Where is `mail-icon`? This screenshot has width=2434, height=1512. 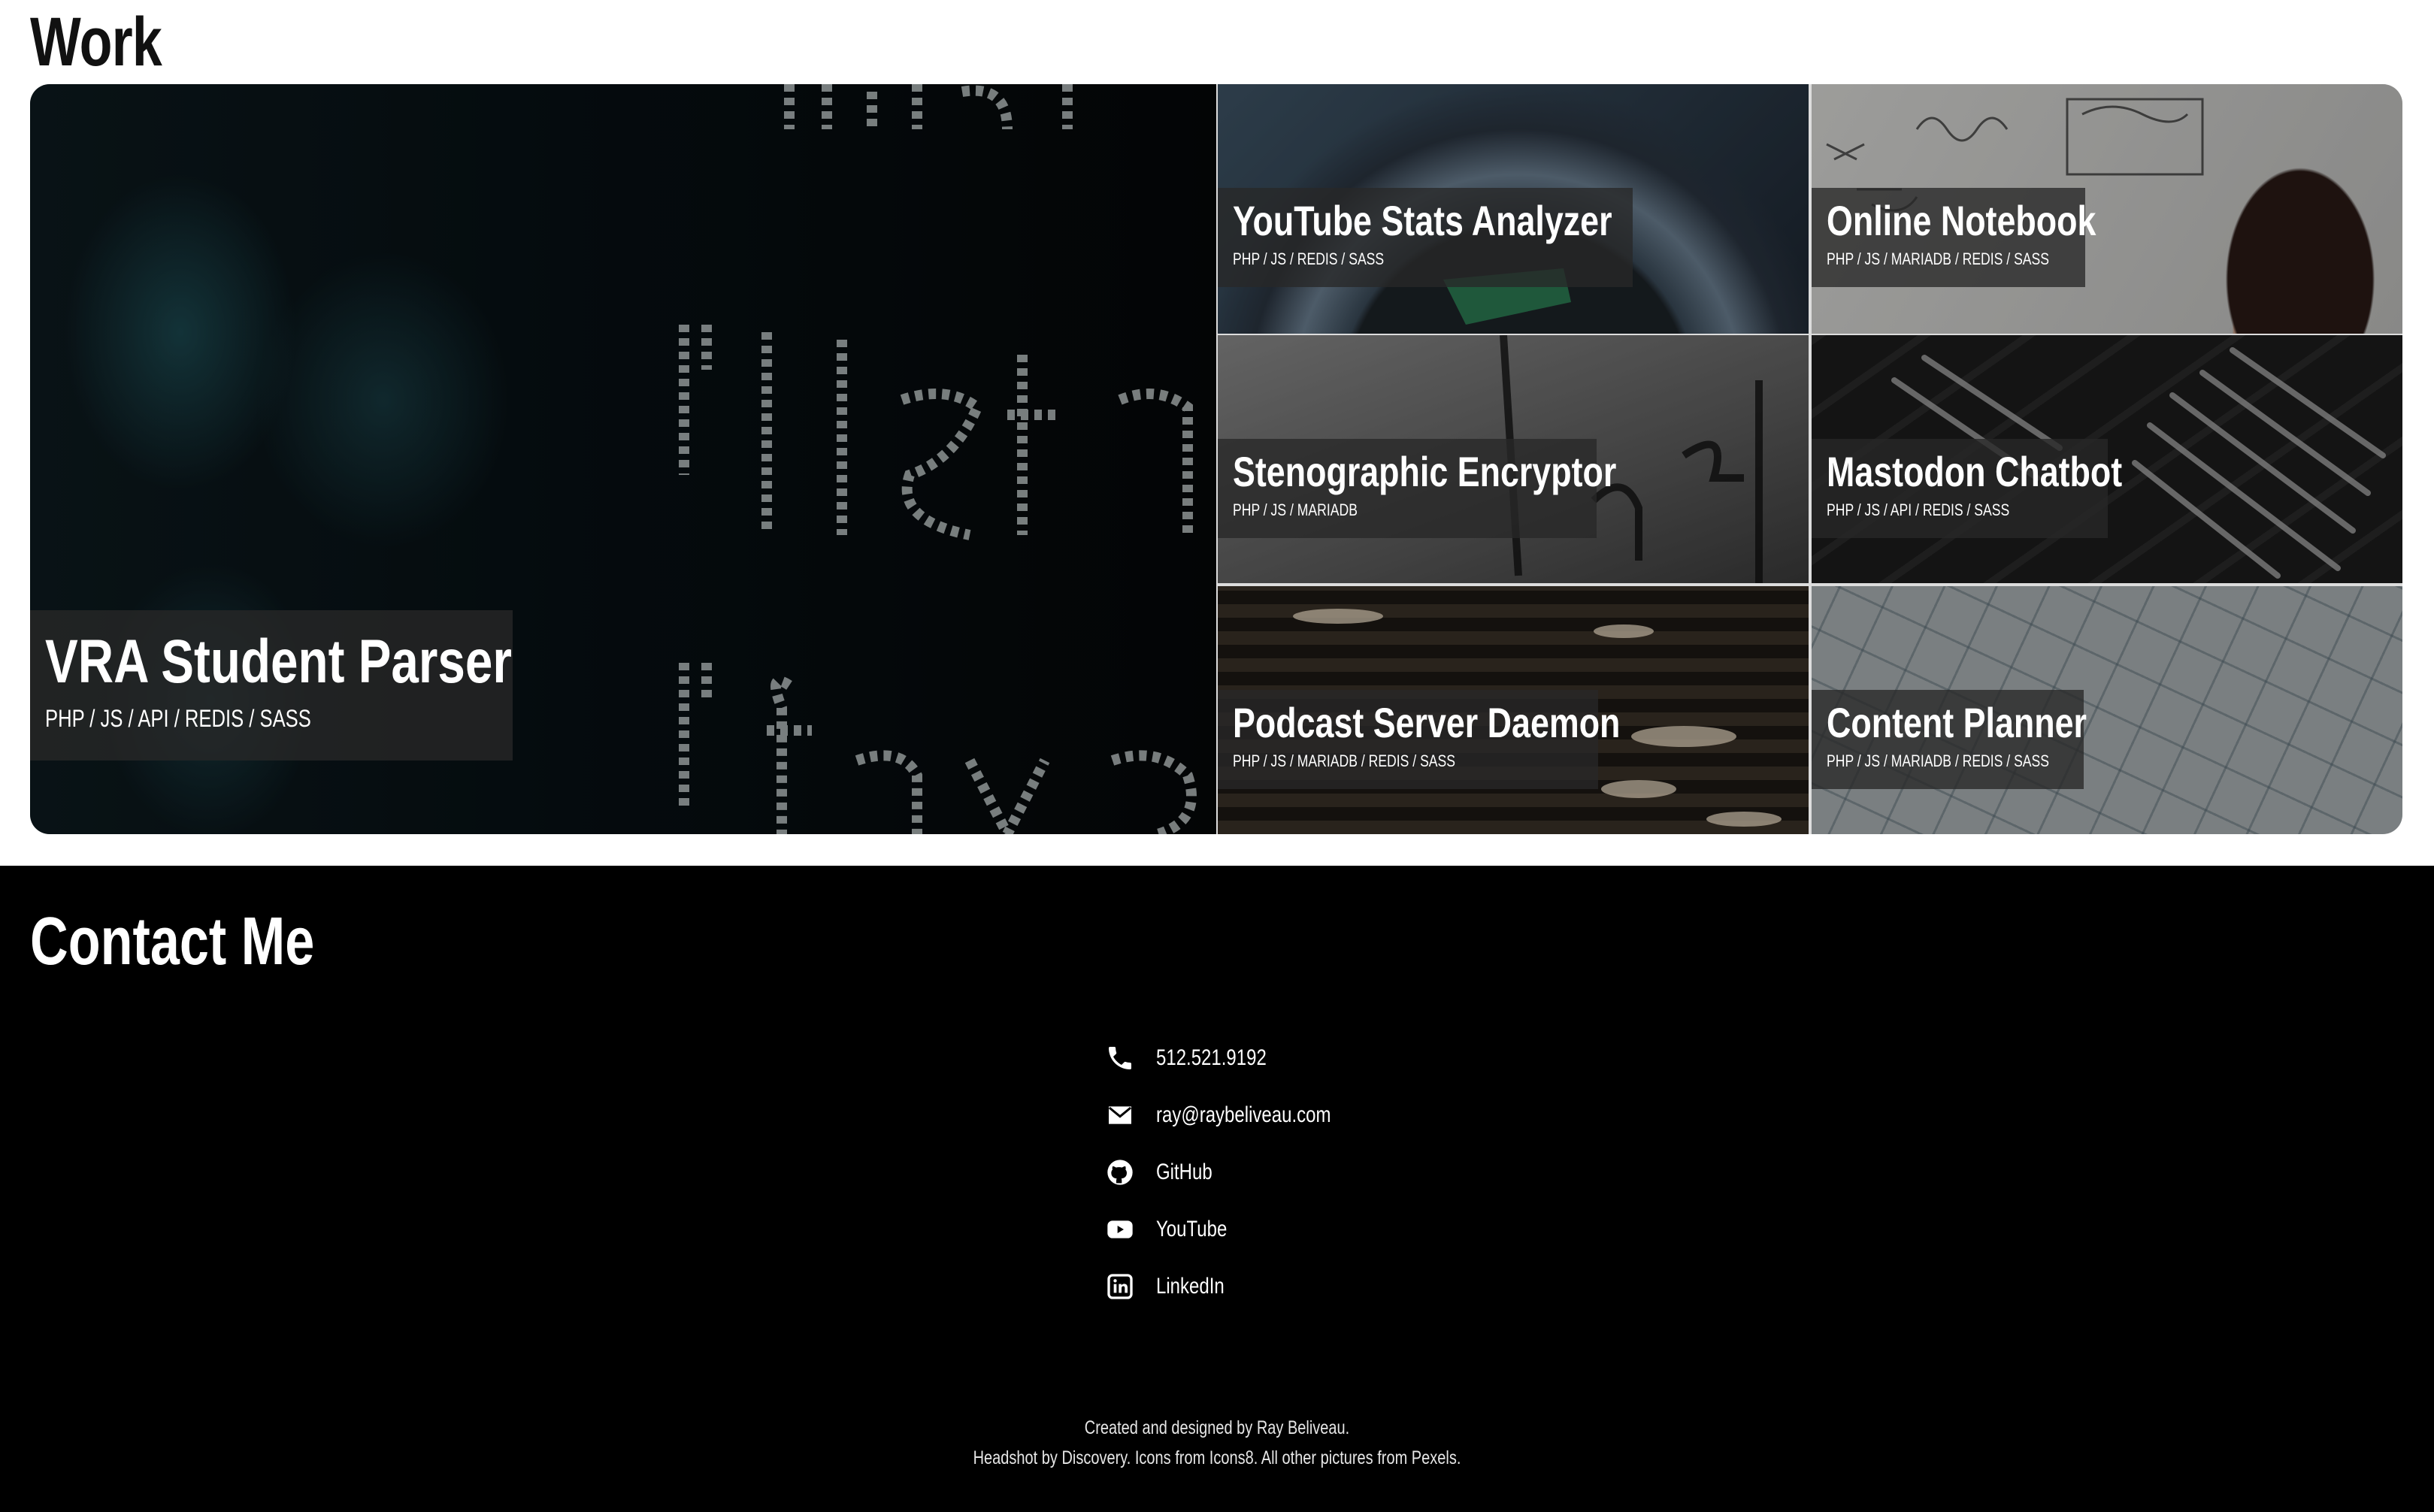
mail-icon is located at coordinates (1120, 1115).